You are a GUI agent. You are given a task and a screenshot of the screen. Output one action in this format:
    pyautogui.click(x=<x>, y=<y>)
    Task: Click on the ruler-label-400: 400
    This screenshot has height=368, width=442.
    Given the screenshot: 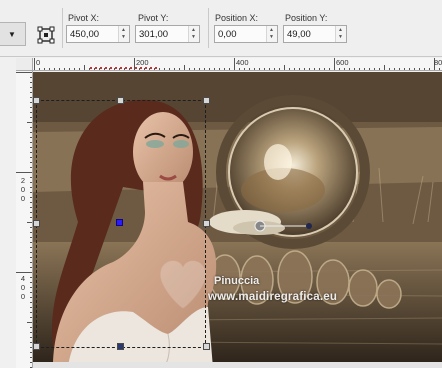 What is the action you would take?
    pyautogui.click(x=242, y=62)
    